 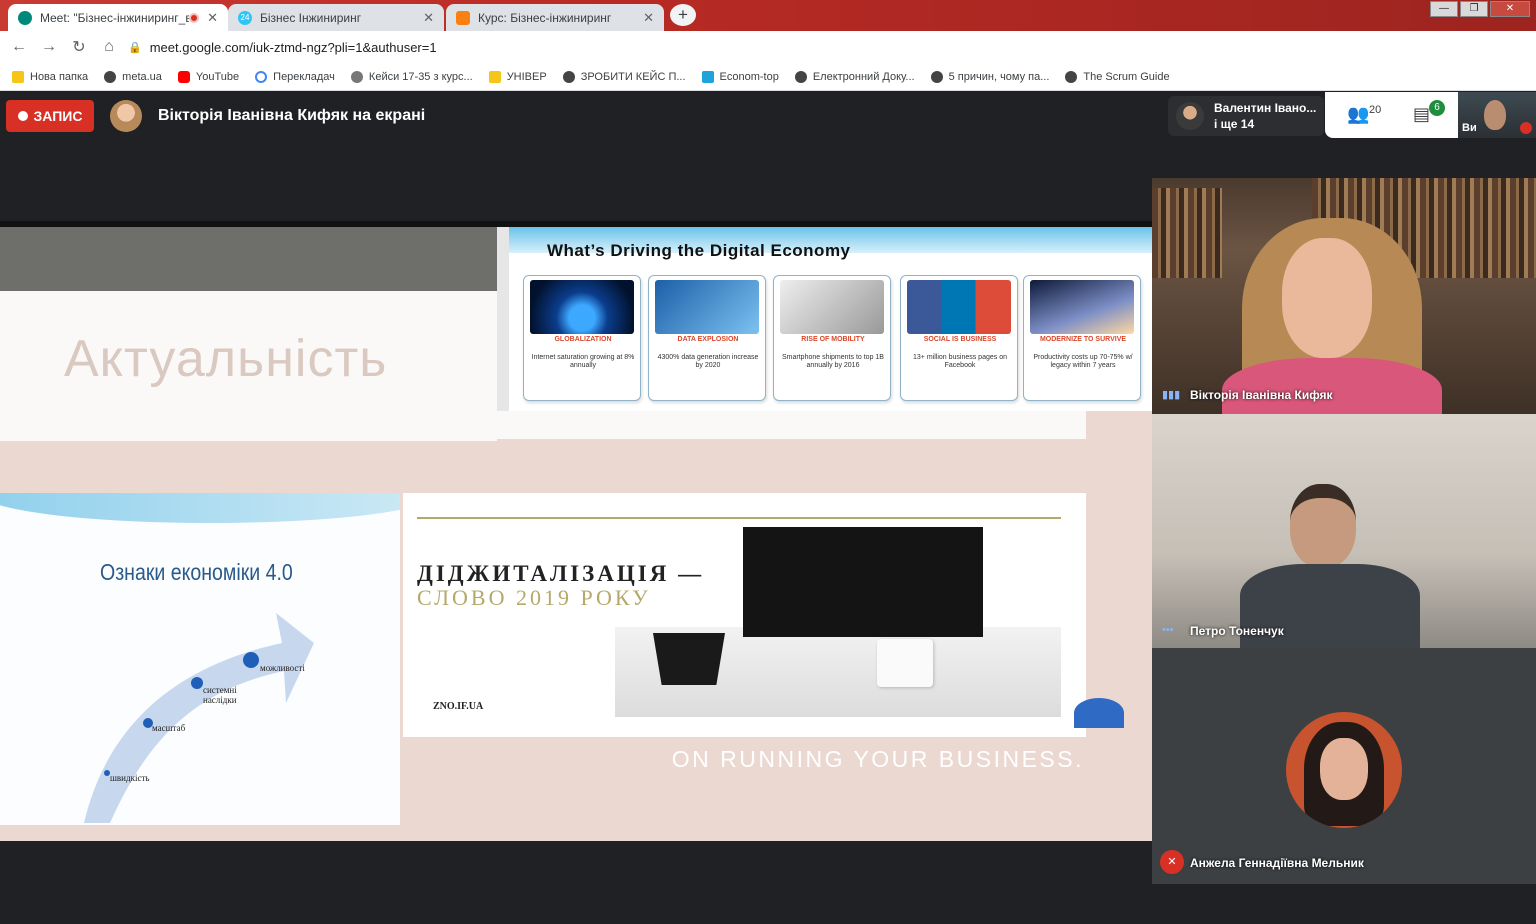 What do you see at coordinates (1323, 526) in the screenshot?
I see `participant-video` at bounding box center [1323, 526].